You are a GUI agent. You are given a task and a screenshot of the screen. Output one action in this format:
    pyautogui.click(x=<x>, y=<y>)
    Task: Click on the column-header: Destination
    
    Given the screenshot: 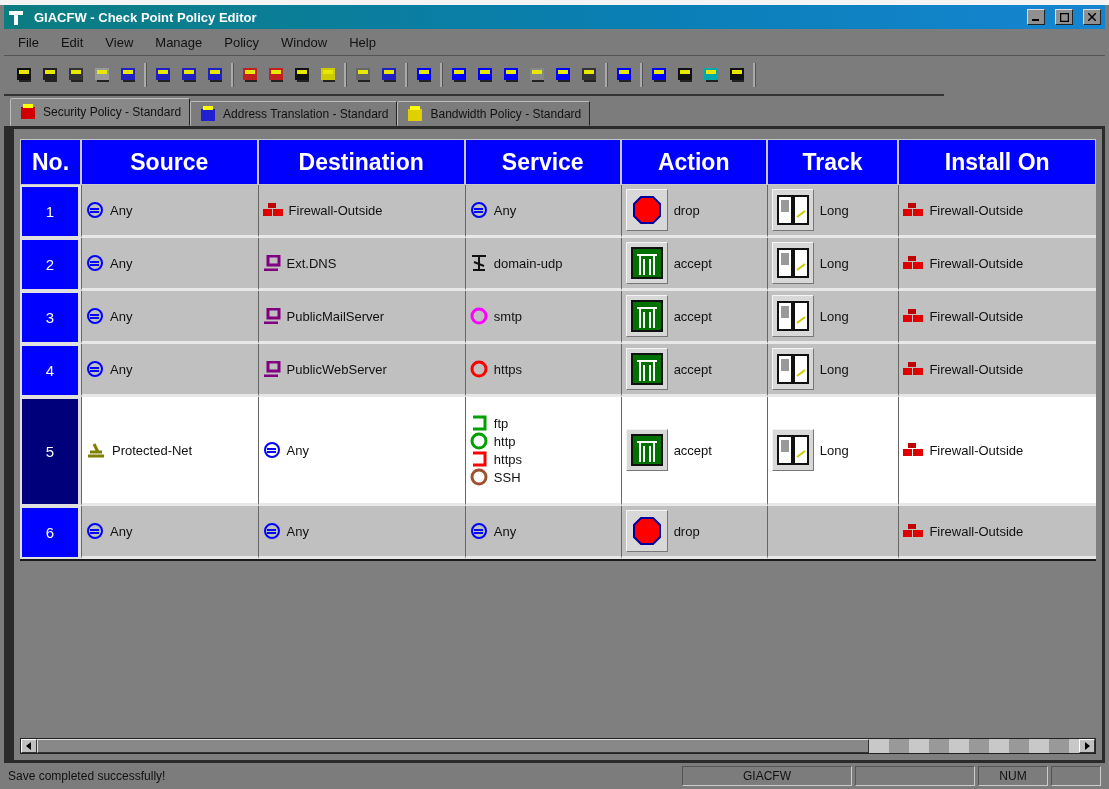 What is the action you would take?
    pyautogui.click(x=361, y=162)
    